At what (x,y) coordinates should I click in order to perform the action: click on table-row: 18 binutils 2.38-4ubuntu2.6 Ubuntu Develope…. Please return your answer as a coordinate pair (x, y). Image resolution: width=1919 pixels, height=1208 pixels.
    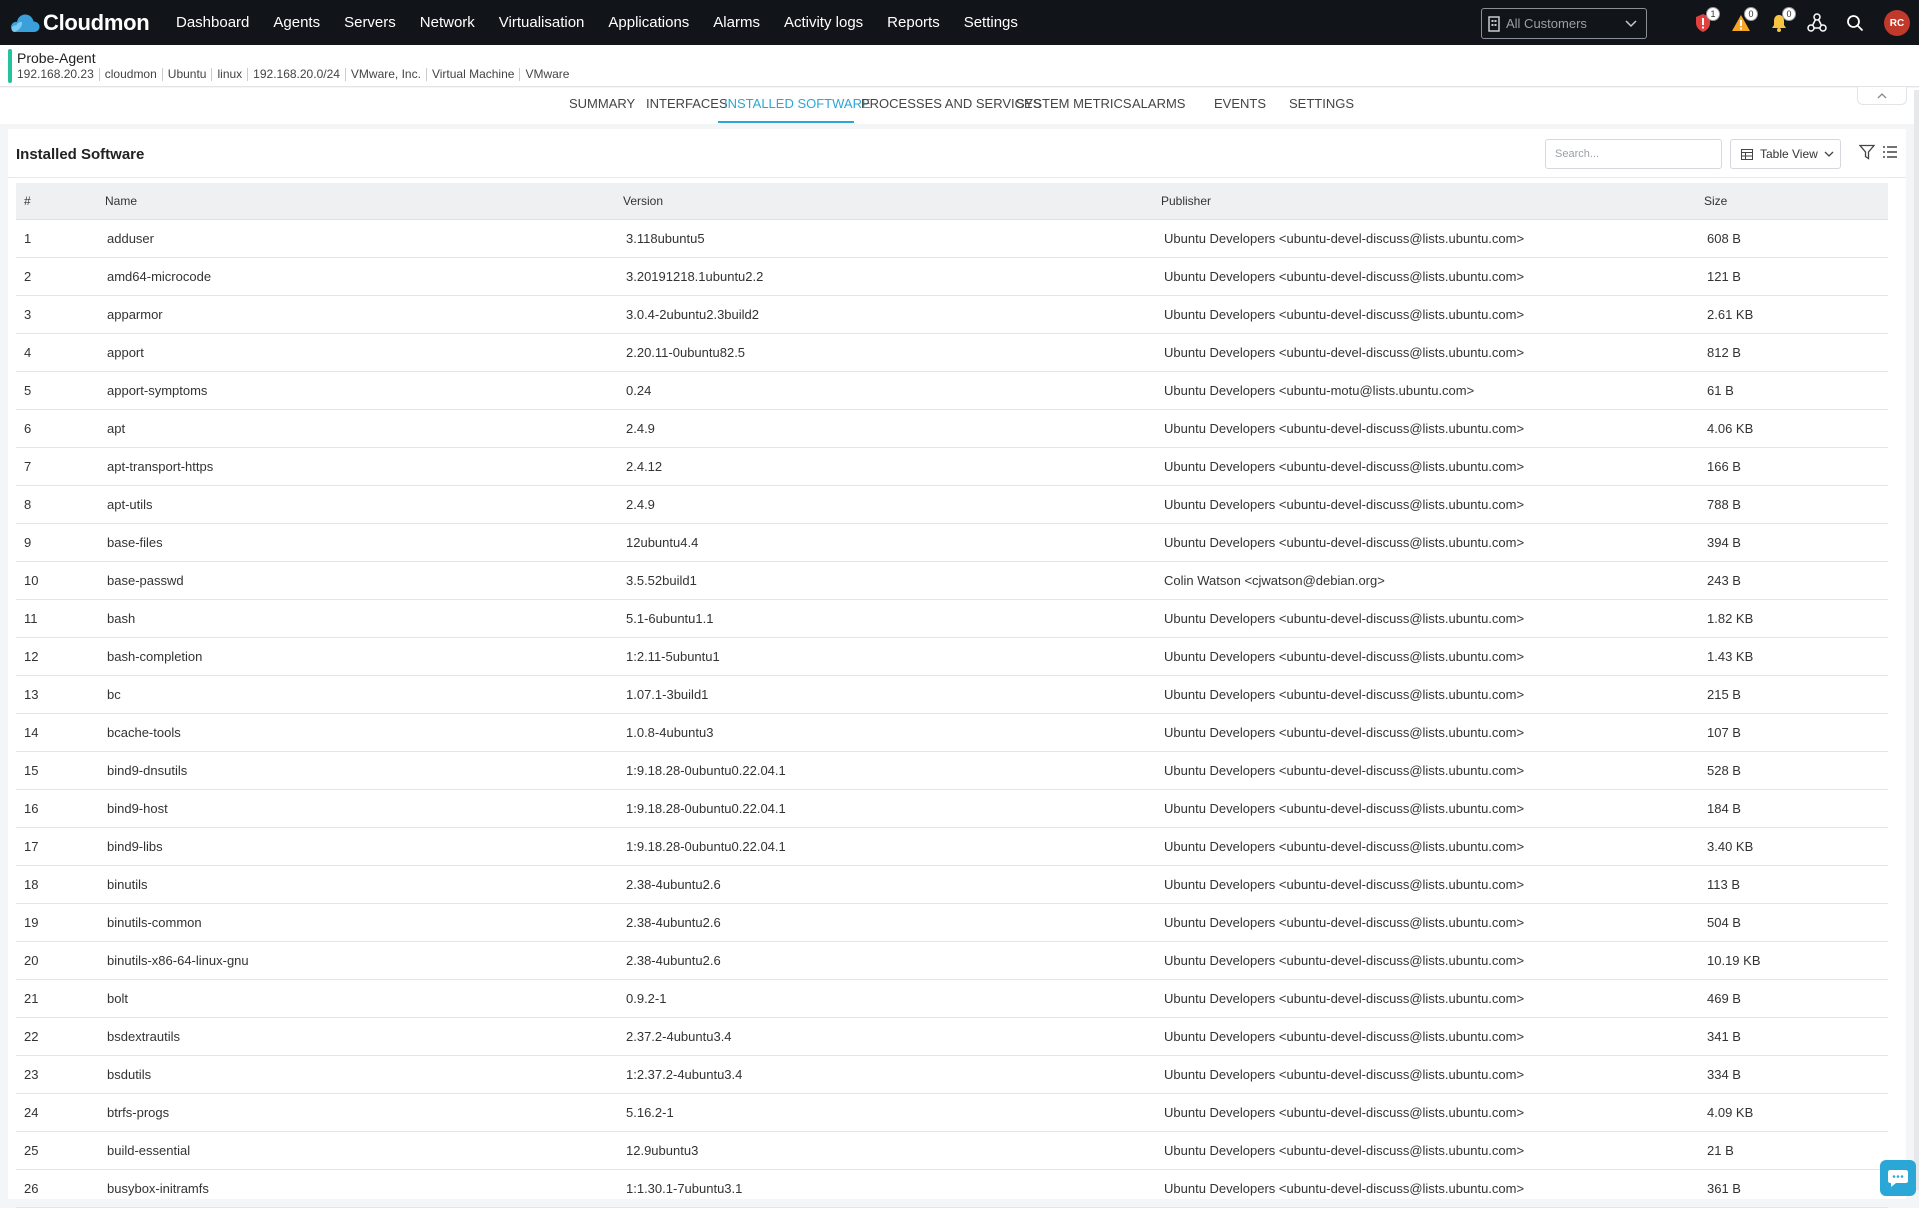
    Looking at the image, I should click on (952, 885).